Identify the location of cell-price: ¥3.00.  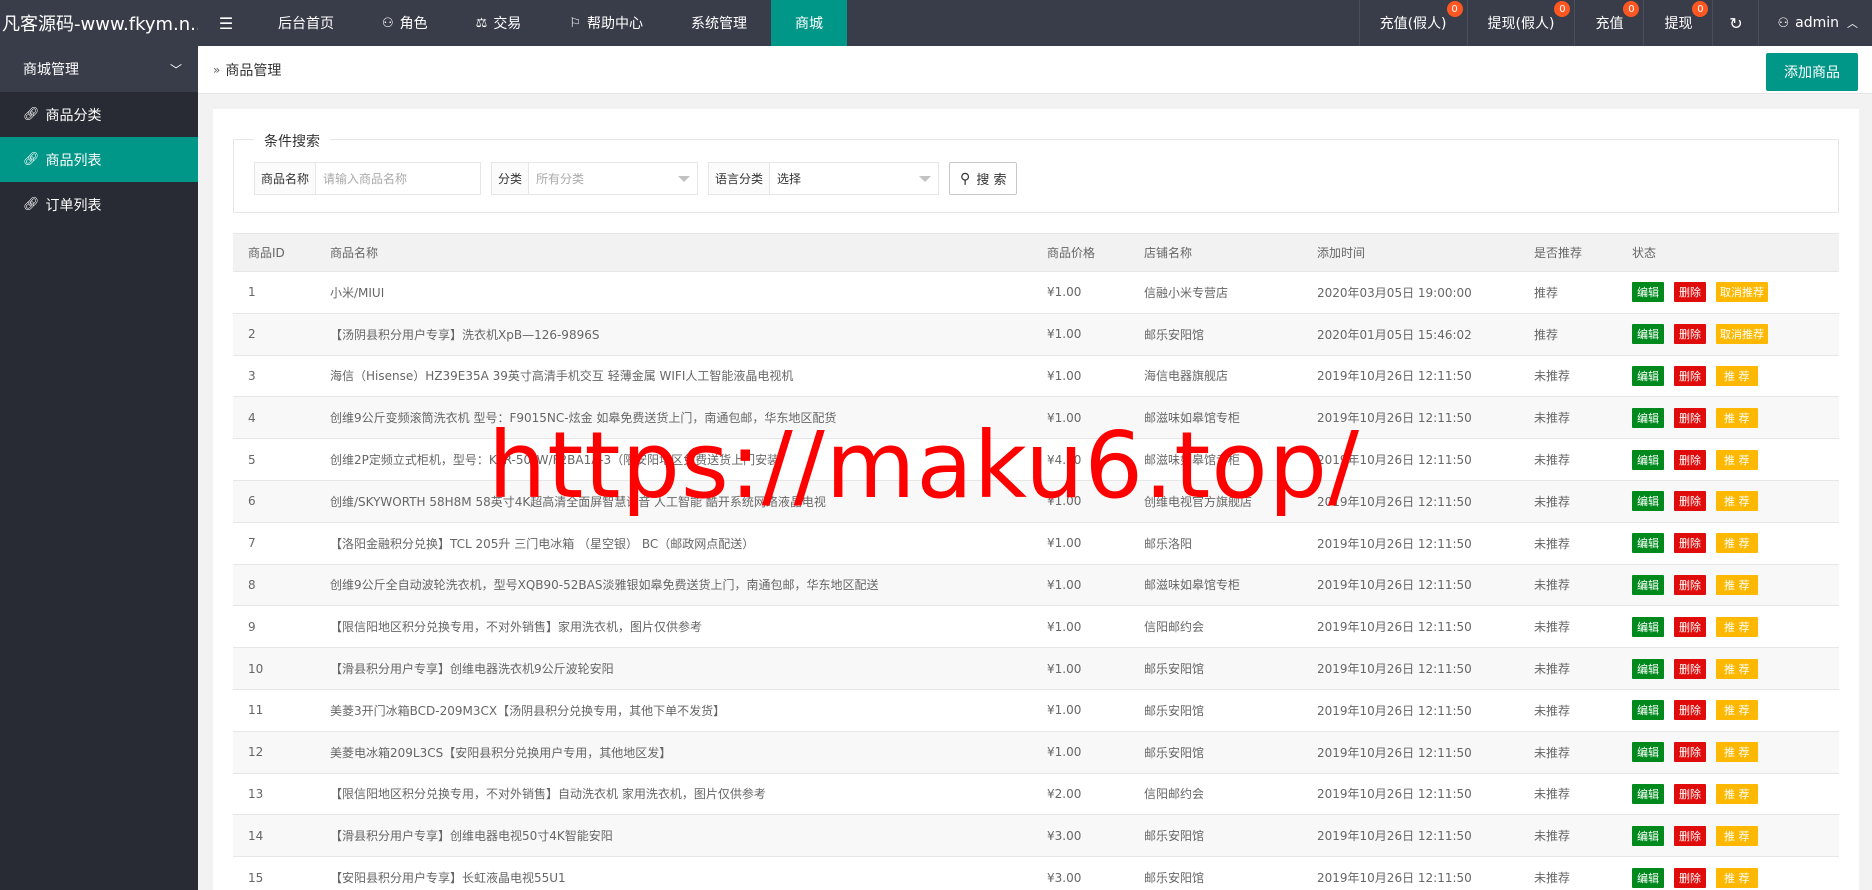
(1080, 873).